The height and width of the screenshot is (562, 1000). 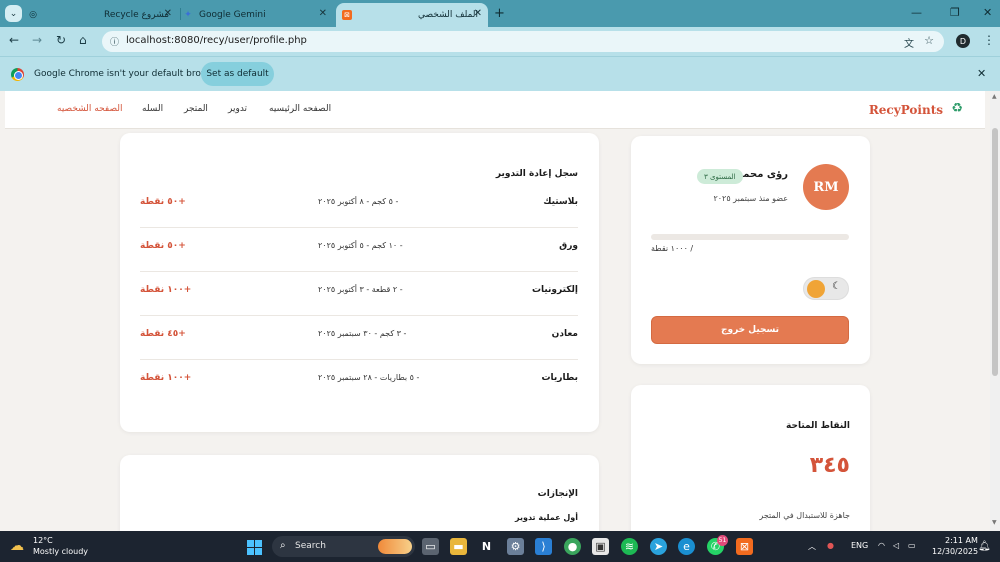 I want to click on history-material: معادن, so click(x=564, y=334).